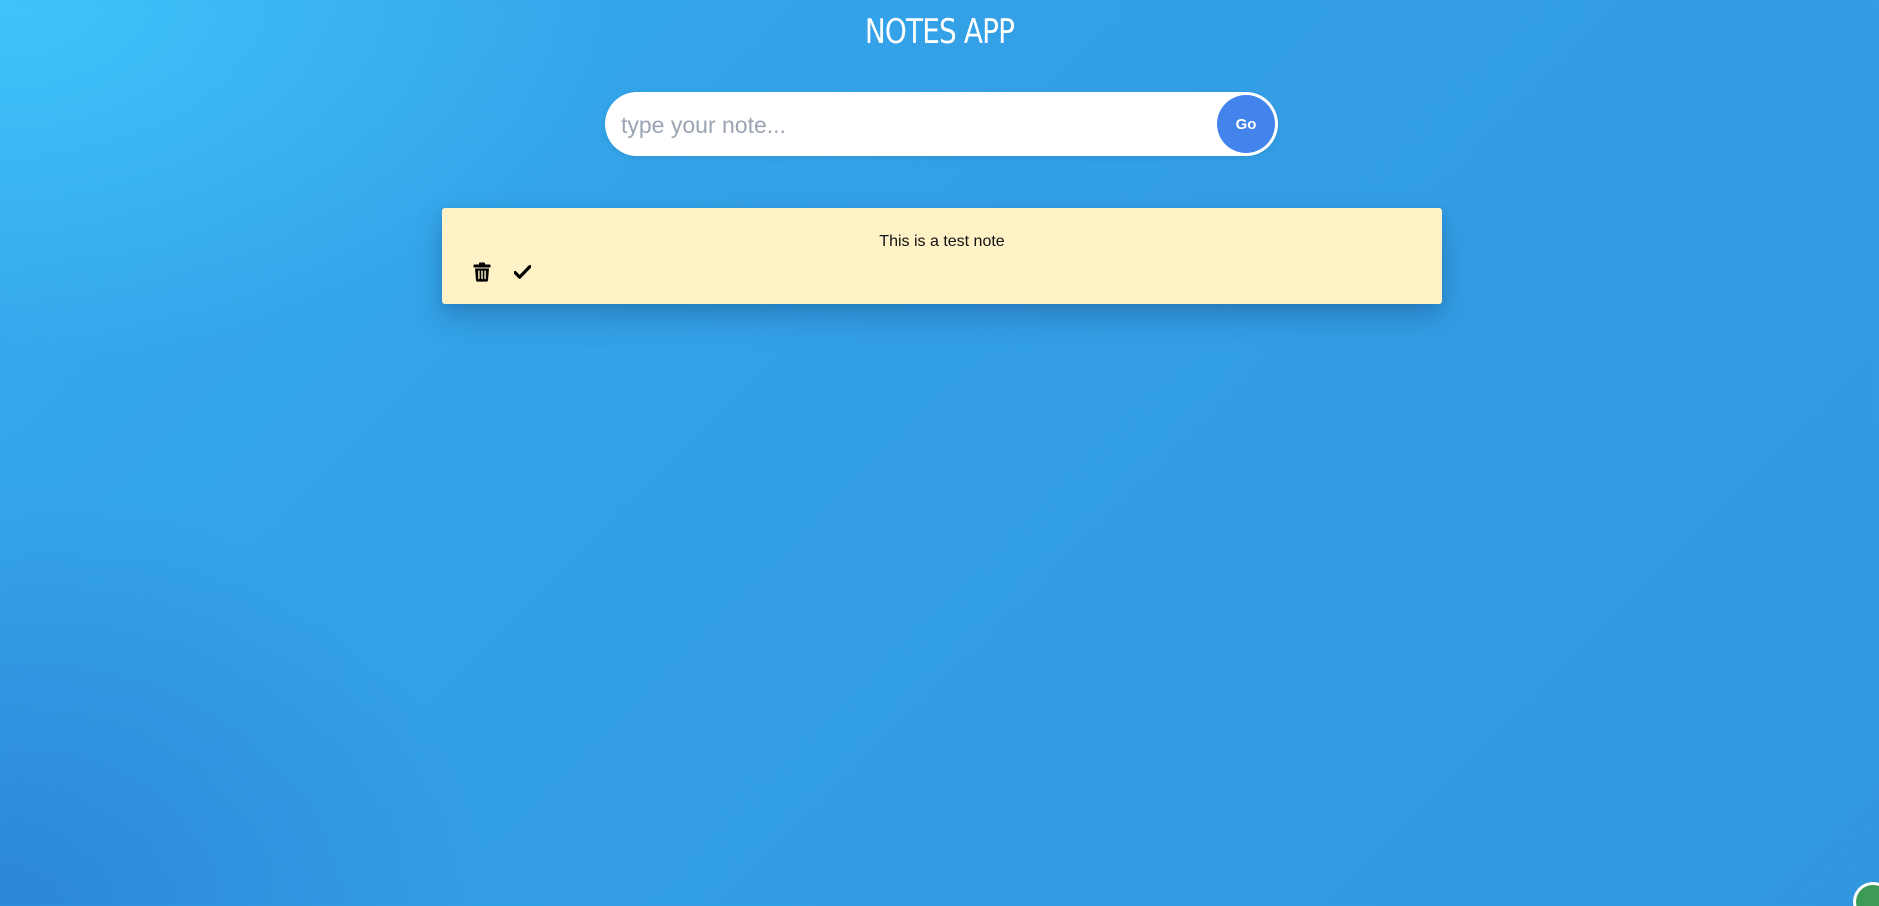  I want to click on app-title: NOTES APP, so click(939, 32).